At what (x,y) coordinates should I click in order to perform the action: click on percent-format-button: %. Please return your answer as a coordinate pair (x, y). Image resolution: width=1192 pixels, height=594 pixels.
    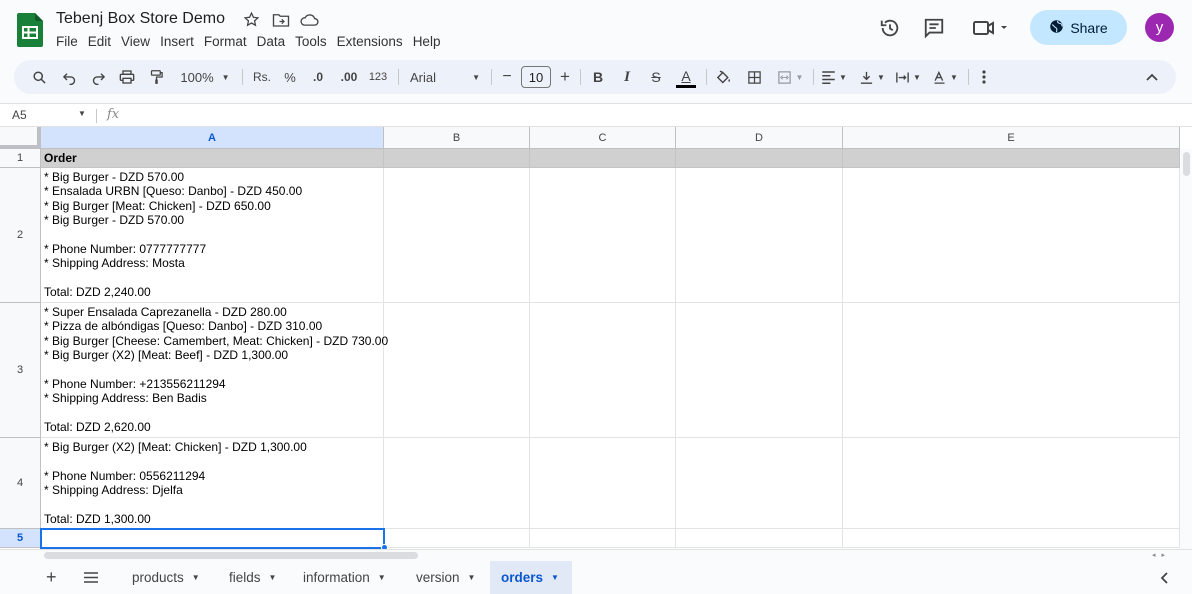
    Looking at the image, I should click on (290, 77).